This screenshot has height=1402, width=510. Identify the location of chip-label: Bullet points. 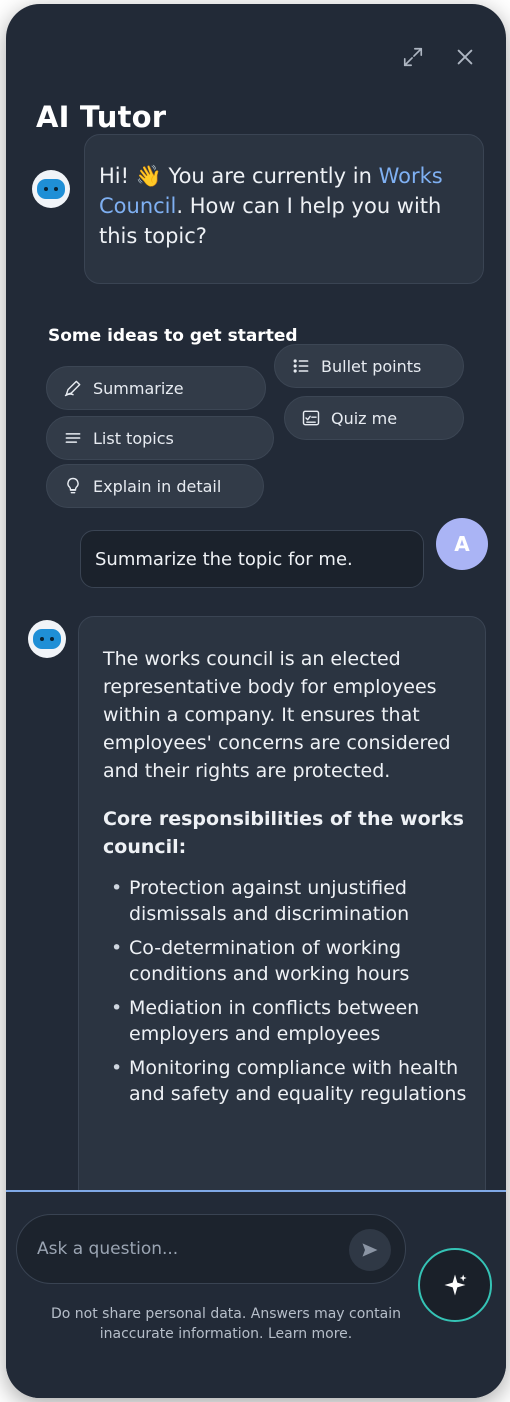
(371, 366).